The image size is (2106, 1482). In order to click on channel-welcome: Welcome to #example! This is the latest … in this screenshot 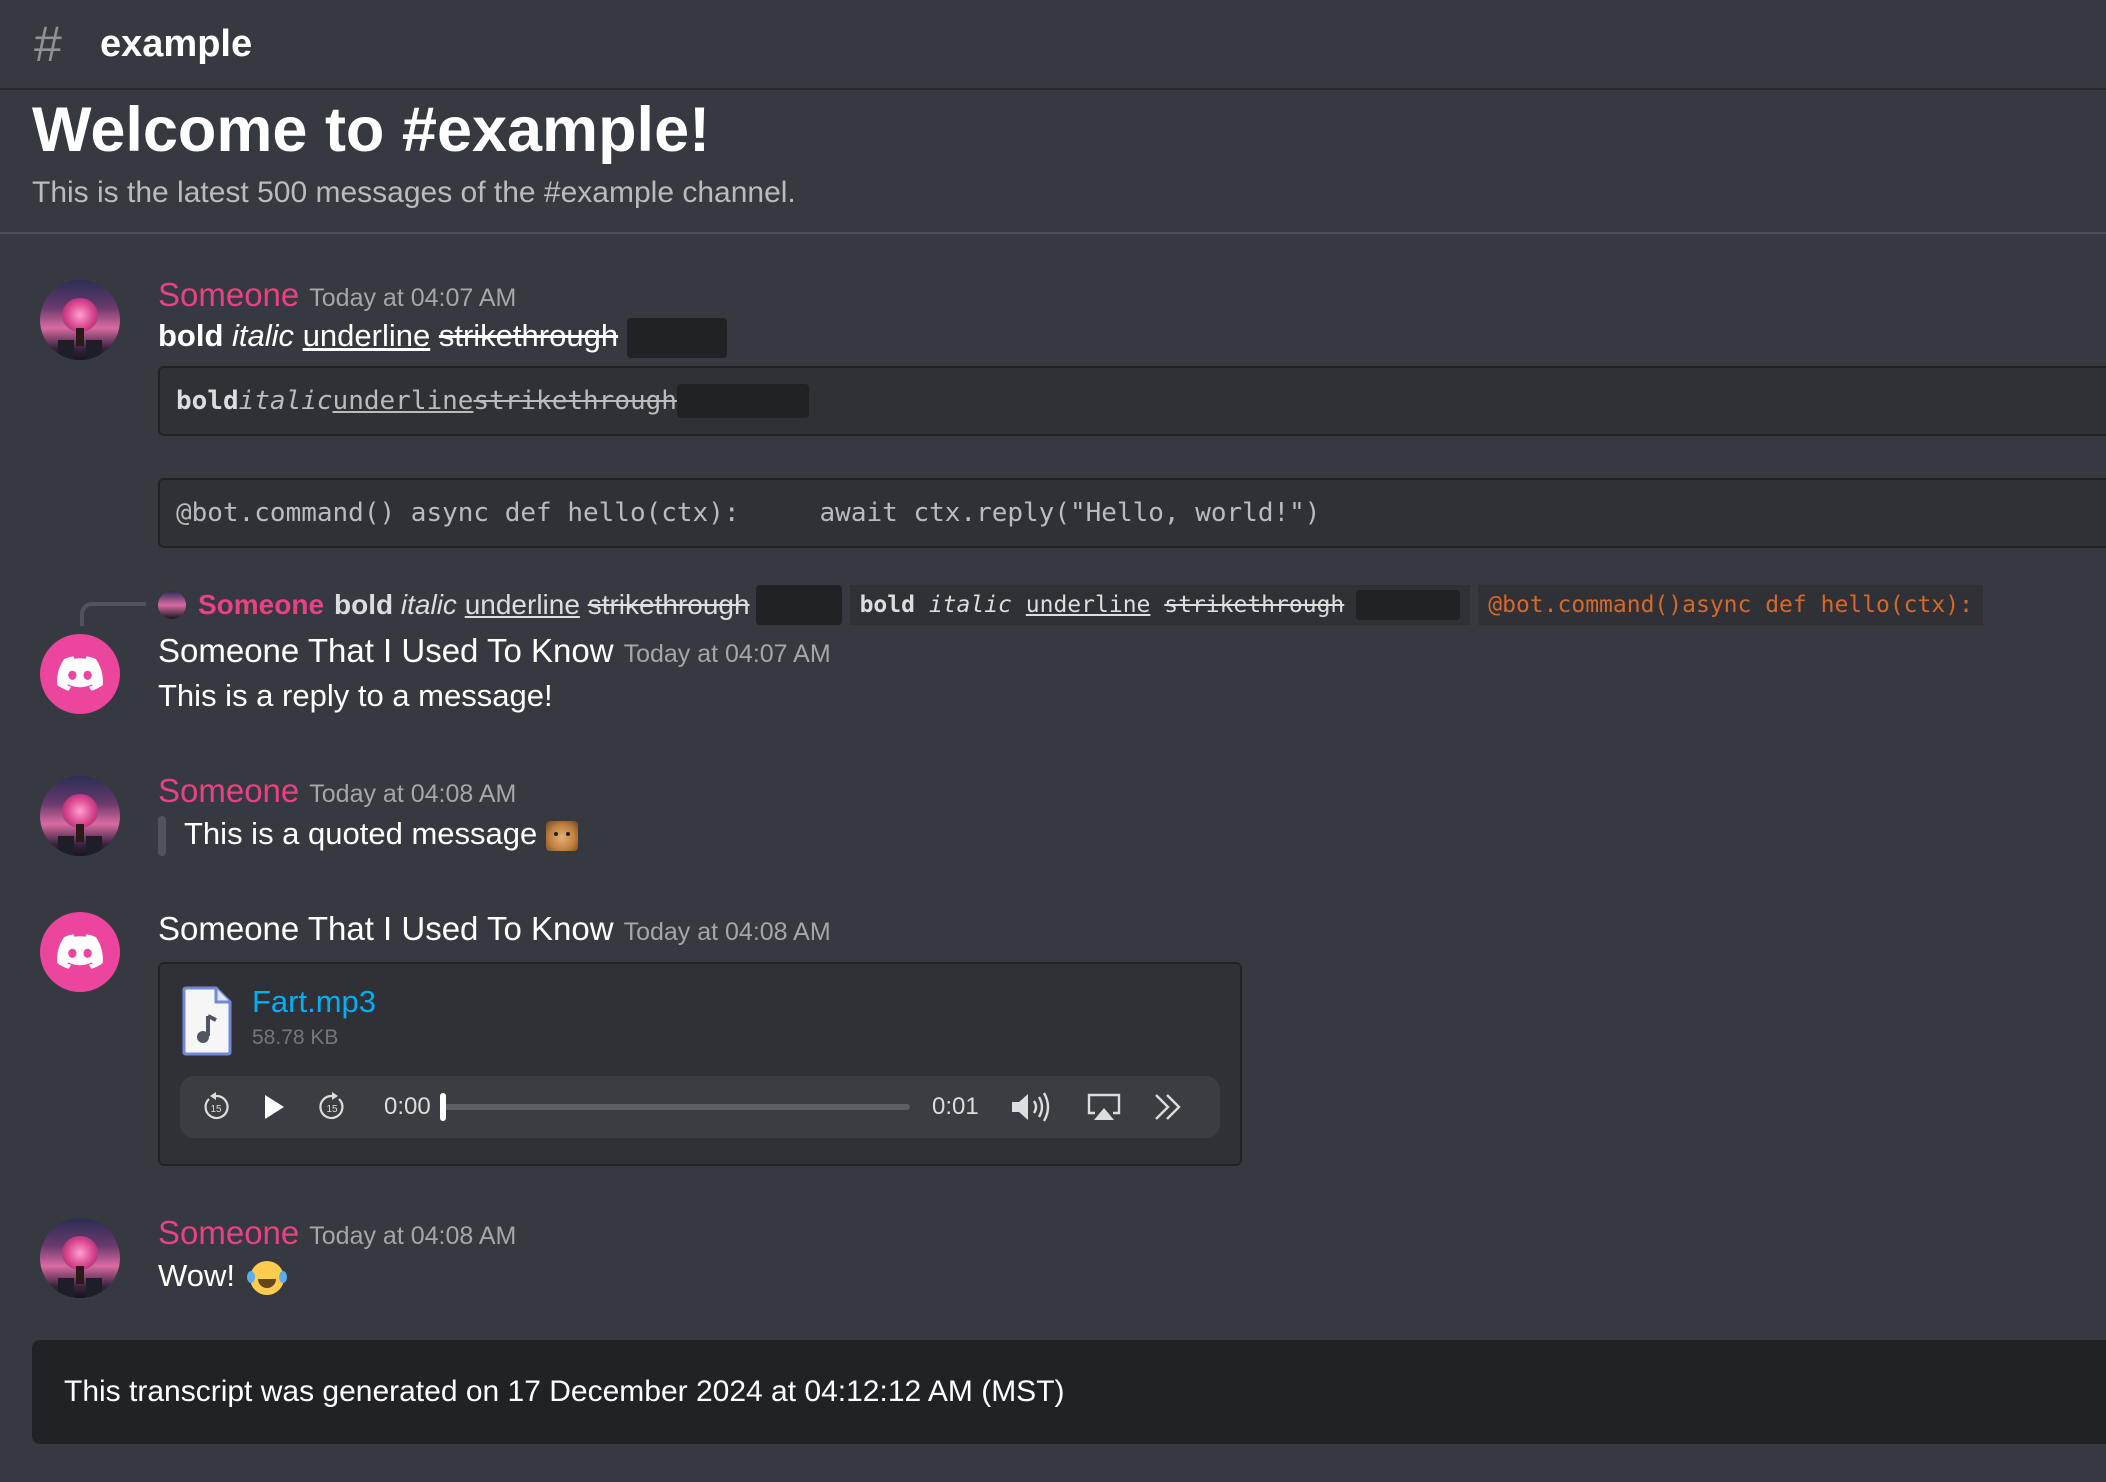, I will do `click(414, 151)`.